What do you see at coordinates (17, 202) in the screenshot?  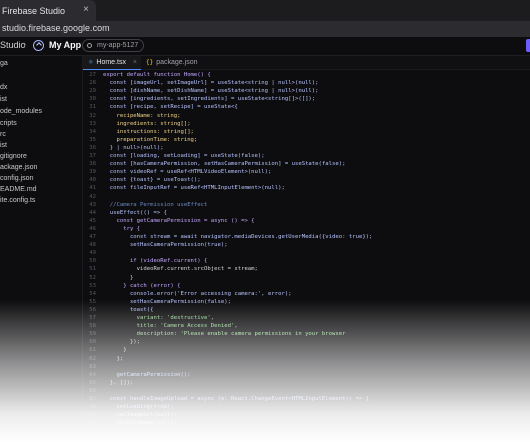 I see `file-tree-item: ite.config.ts` at bounding box center [17, 202].